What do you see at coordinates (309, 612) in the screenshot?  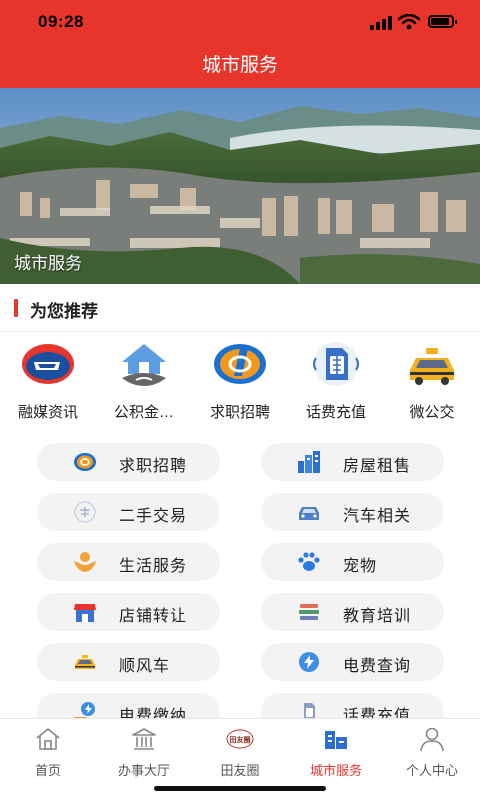 I see `books-icon` at bounding box center [309, 612].